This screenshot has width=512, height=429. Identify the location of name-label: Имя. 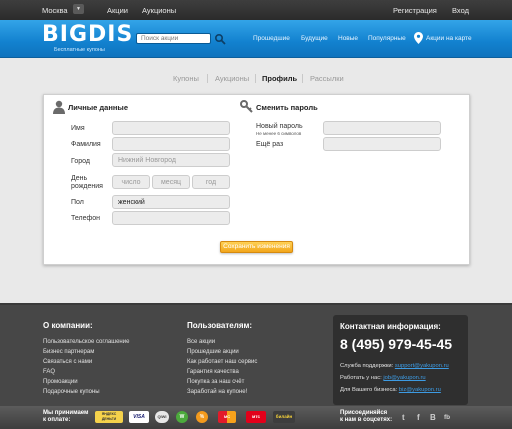
(78, 128).